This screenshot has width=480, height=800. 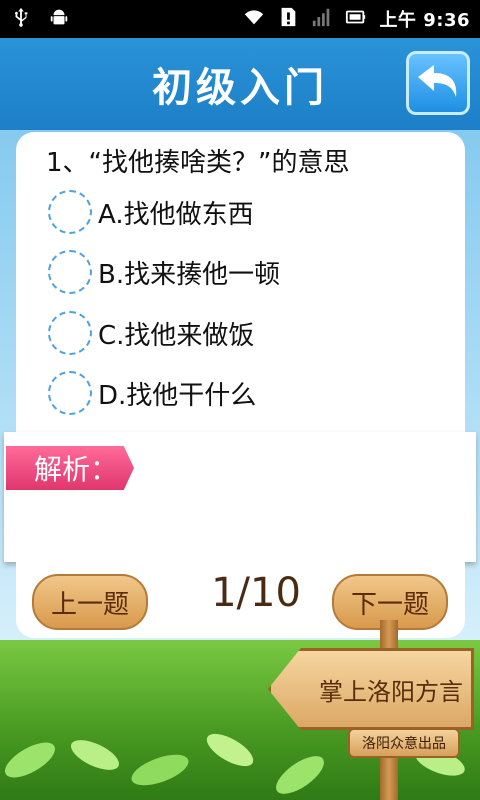 What do you see at coordinates (322, 19) in the screenshot?
I see `signal-icon` at bounding box center [322, 19].